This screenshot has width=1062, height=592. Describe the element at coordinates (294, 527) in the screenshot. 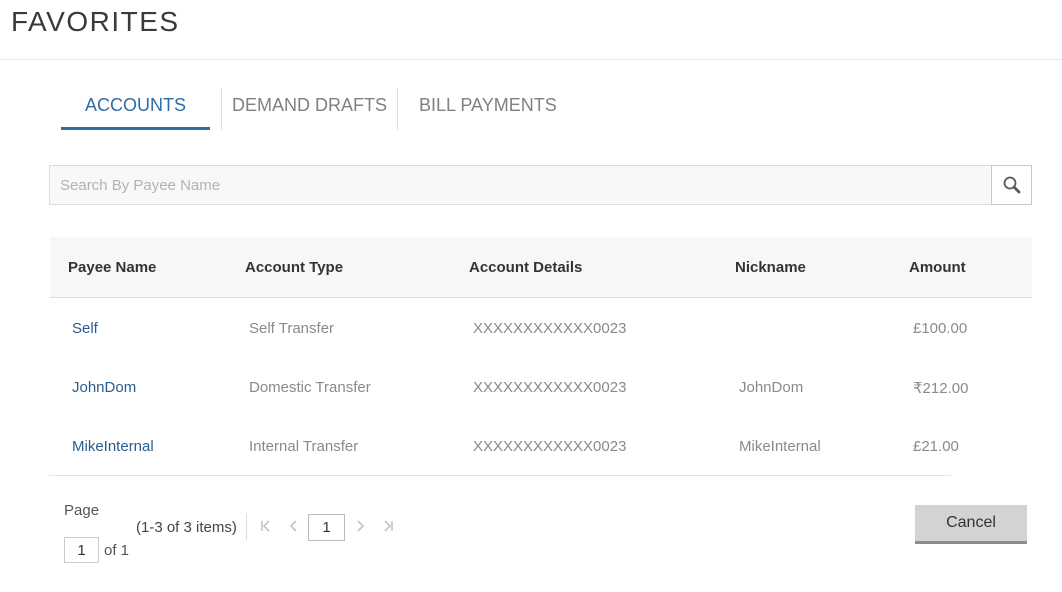

I see `prev-page-icon` at that location.